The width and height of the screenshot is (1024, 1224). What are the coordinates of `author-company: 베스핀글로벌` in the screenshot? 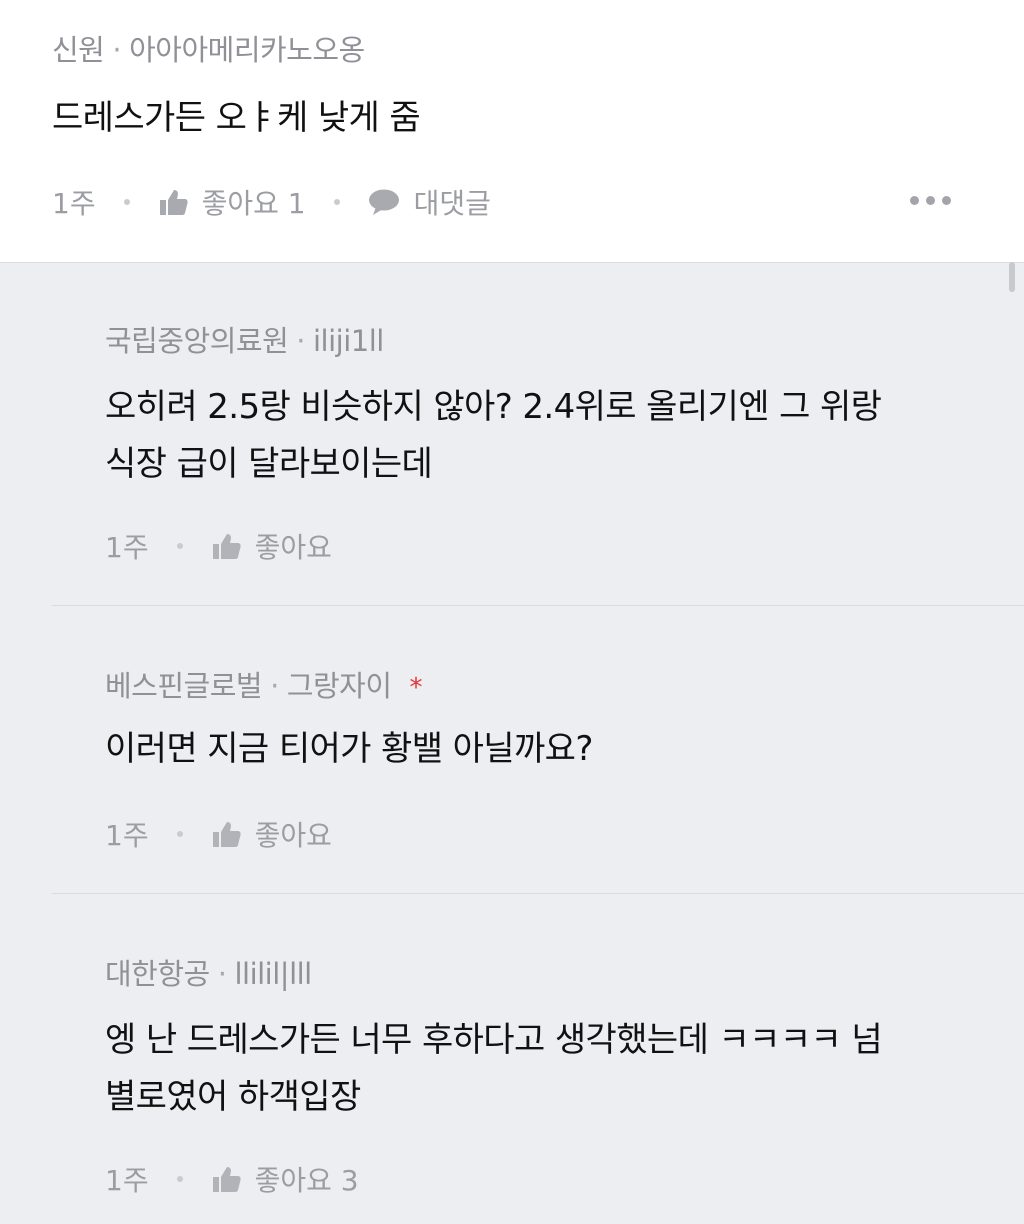 It's located at (184, 686).